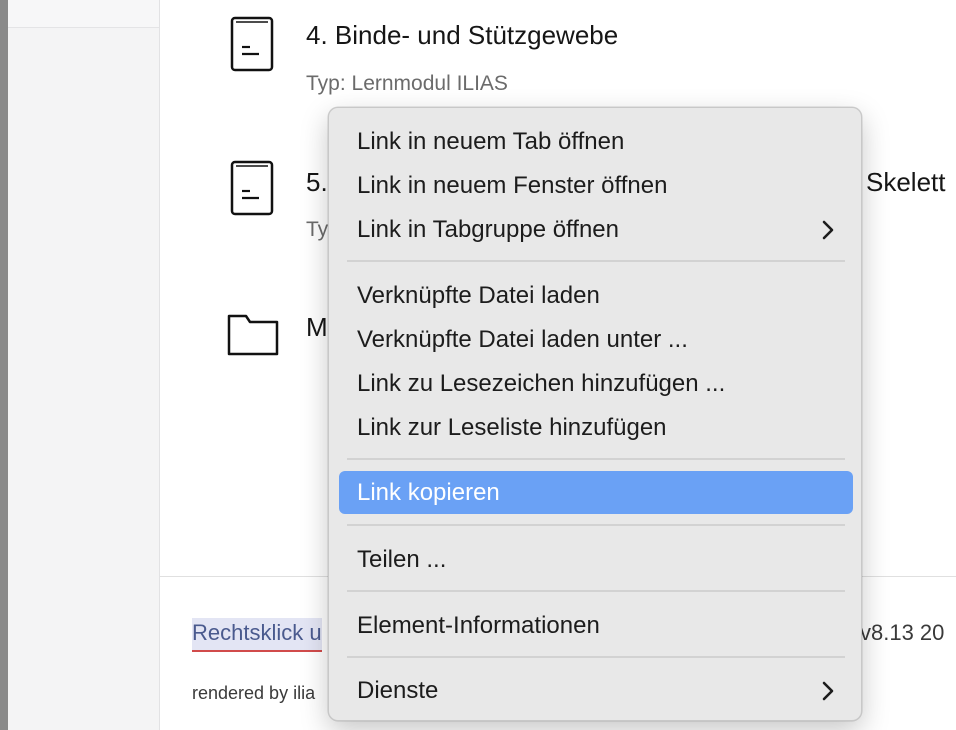 This screenshot has width=956, height=730. Describe the element at coordinates (906, 182) in the screenshot. I see `item-title-tail: Skelett` at that location.